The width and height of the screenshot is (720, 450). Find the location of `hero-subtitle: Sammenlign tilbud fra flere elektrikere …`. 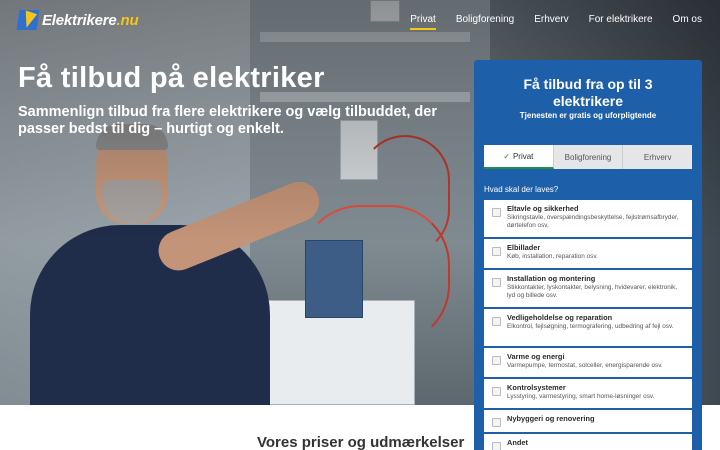

hero-subtitle: Sammenlign tilbud fra flere elektrikere … is located at coordinates (227, 120).